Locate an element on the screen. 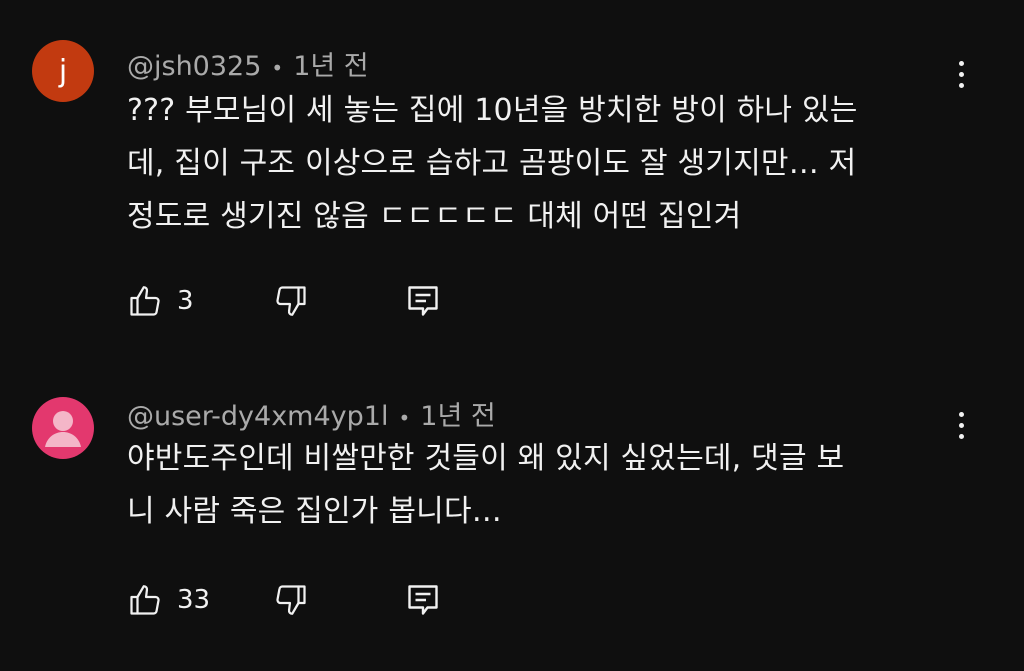  like-button: 33 is located at coordinates (168, 600).